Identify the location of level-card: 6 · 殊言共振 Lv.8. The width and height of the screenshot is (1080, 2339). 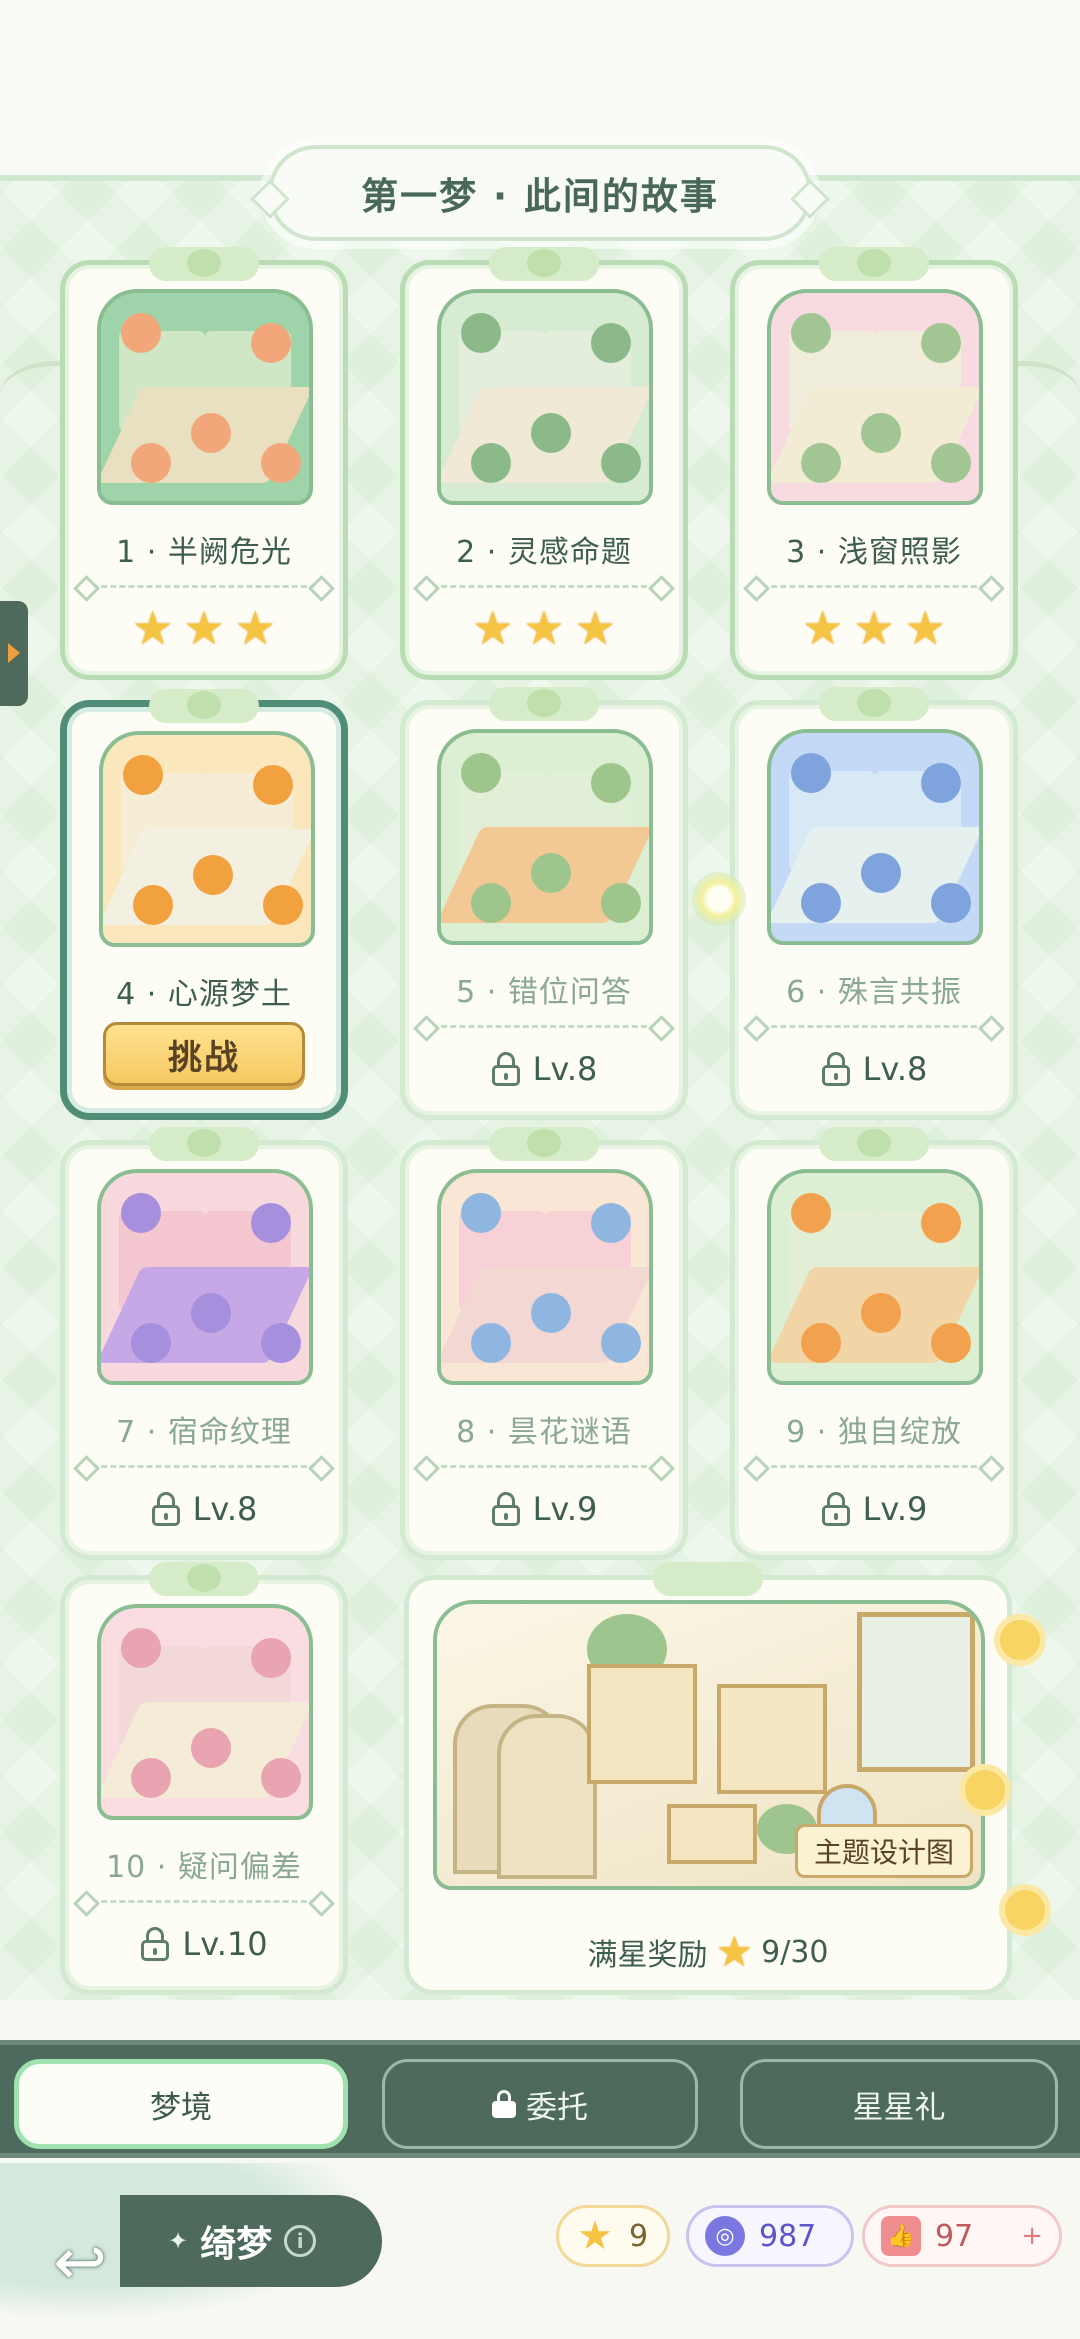
(874, 903).